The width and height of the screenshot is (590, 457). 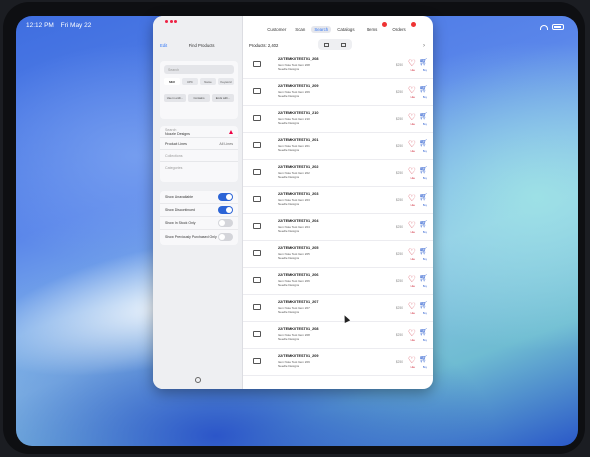 I want to click on edit-button: Edit, so click(x=163, y=45).